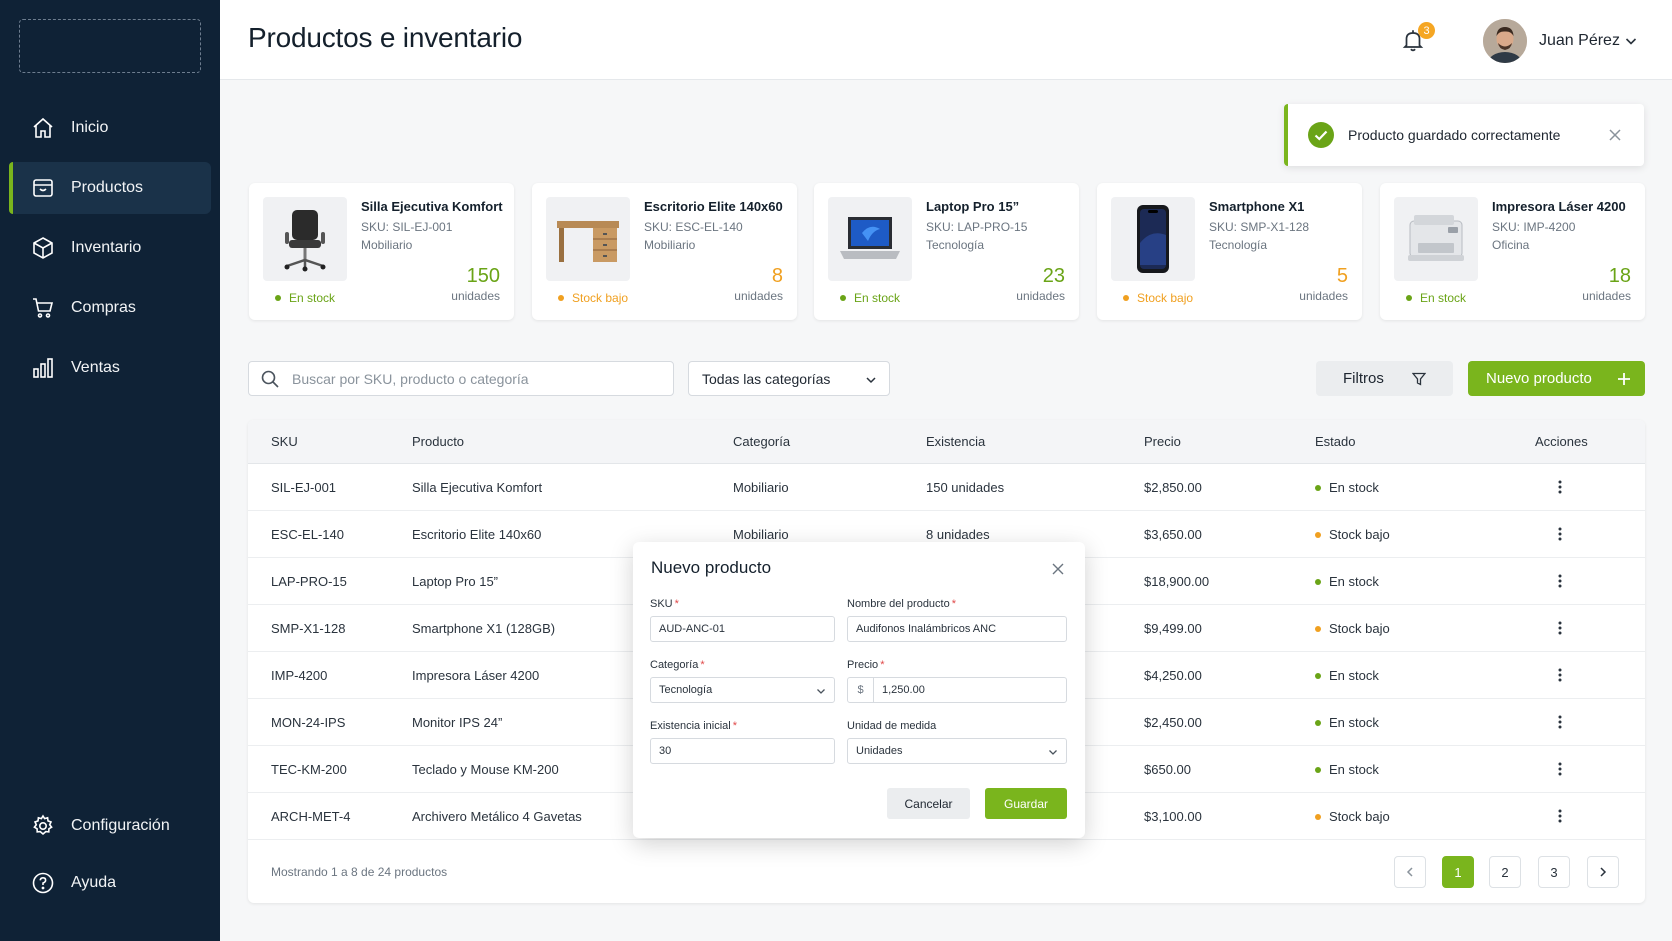  What do you see at coordinates (1177, 581) in the screenshot?
I see `cell-price: $18,900.00` at bounding box center [1177, 581].